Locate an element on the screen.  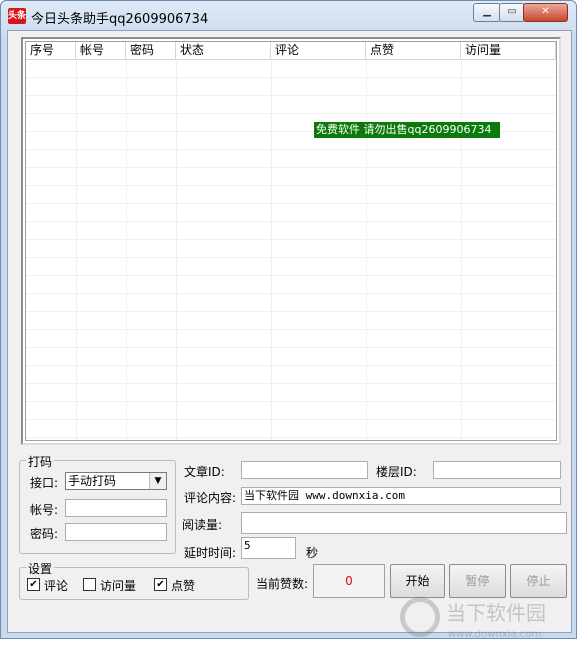
visits-checkbox-label: 访问量 is located at coordinates (118, 585).